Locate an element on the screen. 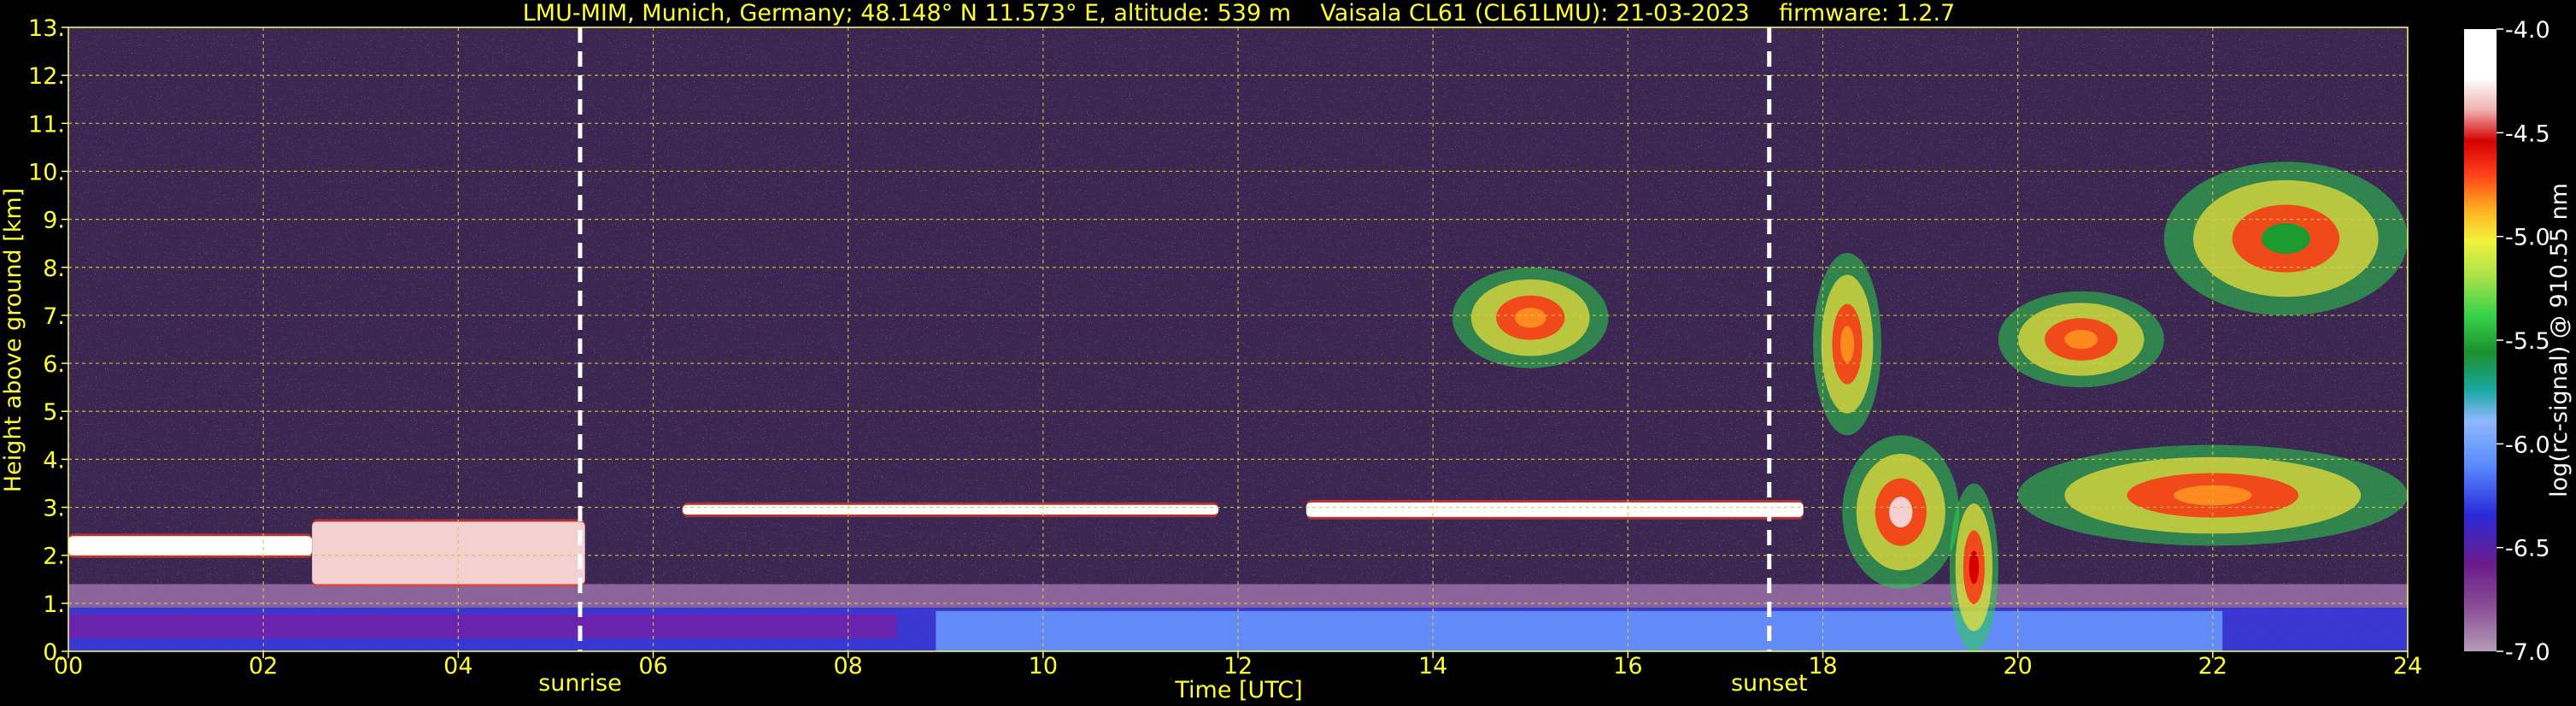 This screenshot has height=706, width=2576. colorbar-tick-label: -5.0 is located at coordinates (2527, 238).